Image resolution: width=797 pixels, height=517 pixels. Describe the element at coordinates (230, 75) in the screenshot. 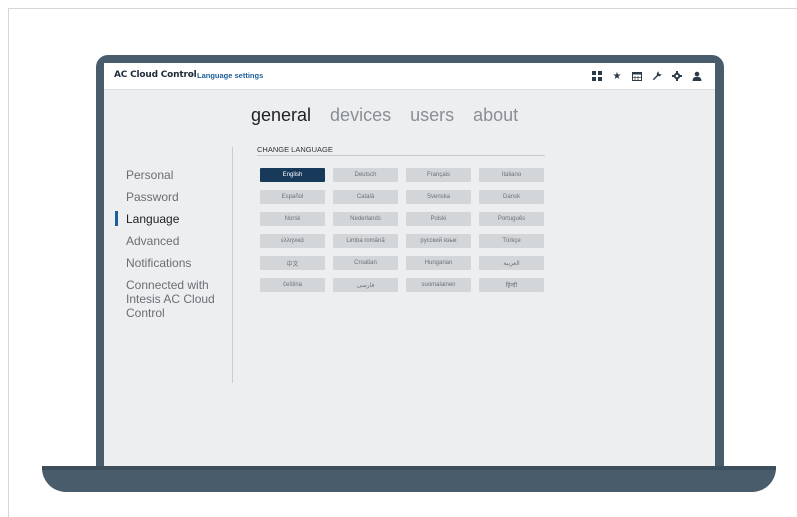

I see `page-subtitle: Language settings` at that location.